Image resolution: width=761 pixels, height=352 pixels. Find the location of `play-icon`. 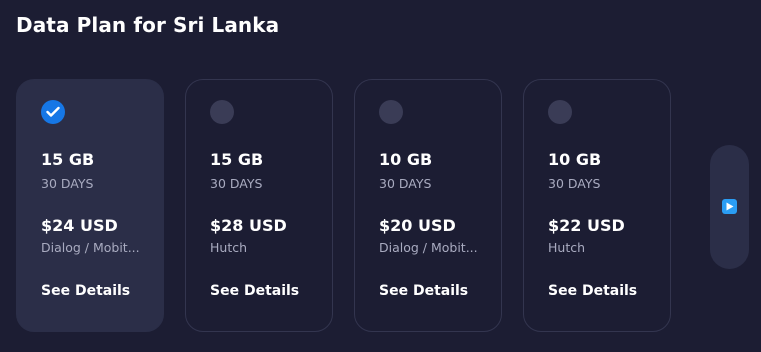

play-icon is located at coordinates (729, 206).